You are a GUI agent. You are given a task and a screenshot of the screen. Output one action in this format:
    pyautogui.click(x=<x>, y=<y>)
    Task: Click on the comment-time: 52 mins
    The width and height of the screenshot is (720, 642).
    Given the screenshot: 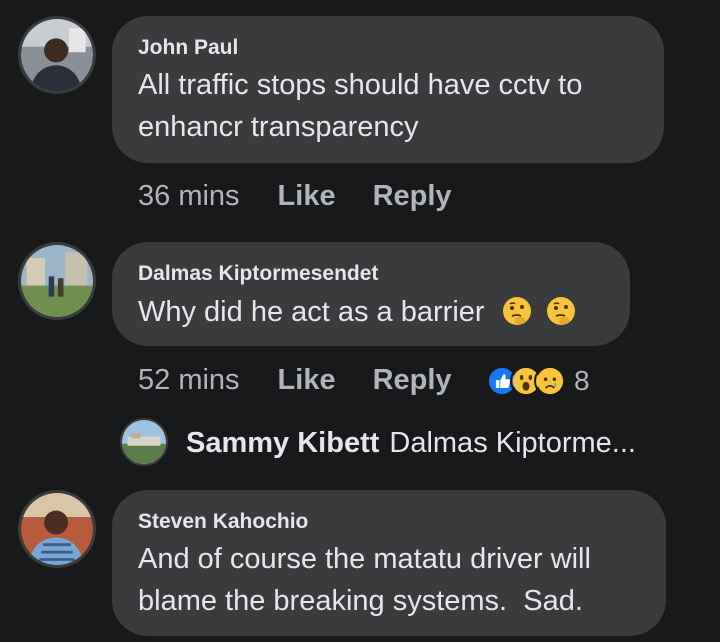 What is the action you would take?
    pyautogui.click(x=189, y=380)
    